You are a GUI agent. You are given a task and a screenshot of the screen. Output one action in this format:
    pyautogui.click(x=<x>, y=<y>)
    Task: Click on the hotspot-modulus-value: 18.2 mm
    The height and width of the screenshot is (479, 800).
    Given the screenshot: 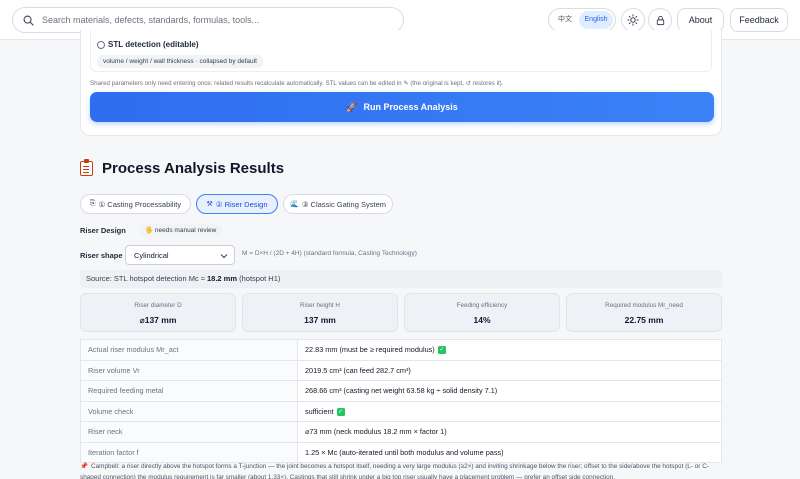 What is the action you would take?
    pyautogui.click(x=222, y=278)
    